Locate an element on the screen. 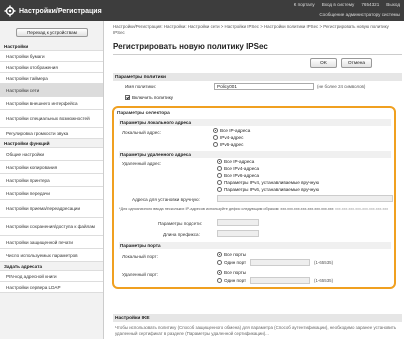 Image resolution: width=404 pixels, height=339 pixels. enable-policy-label: Включить политику is located at coordinates (153, 97).